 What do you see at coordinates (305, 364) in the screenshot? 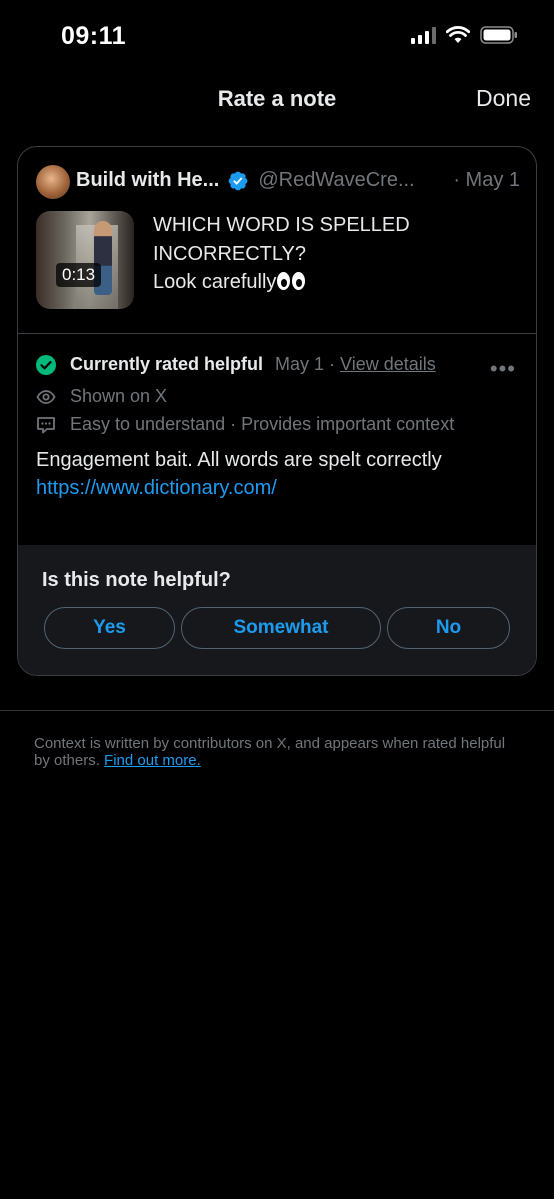
I see `note-status-date: May 1 ·` at bounding box center [305, 364].